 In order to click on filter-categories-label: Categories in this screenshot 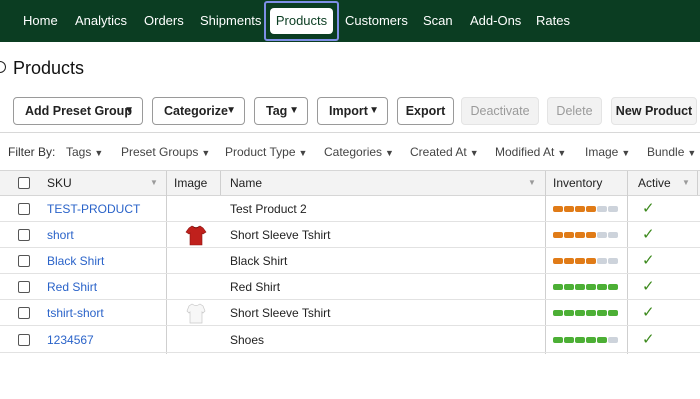, I will do `click(353, 152)`.